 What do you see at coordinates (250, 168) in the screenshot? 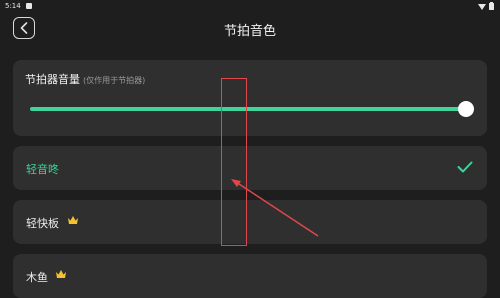
I see `option-row-qingyindong: 轻音咚` at bounding box center [250, 168].